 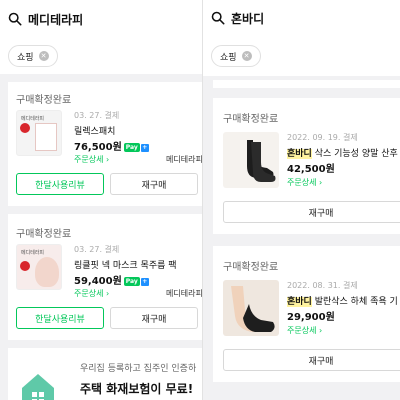 I want to click on product-name: 릴렉스패치, so click(x=136, y=130).